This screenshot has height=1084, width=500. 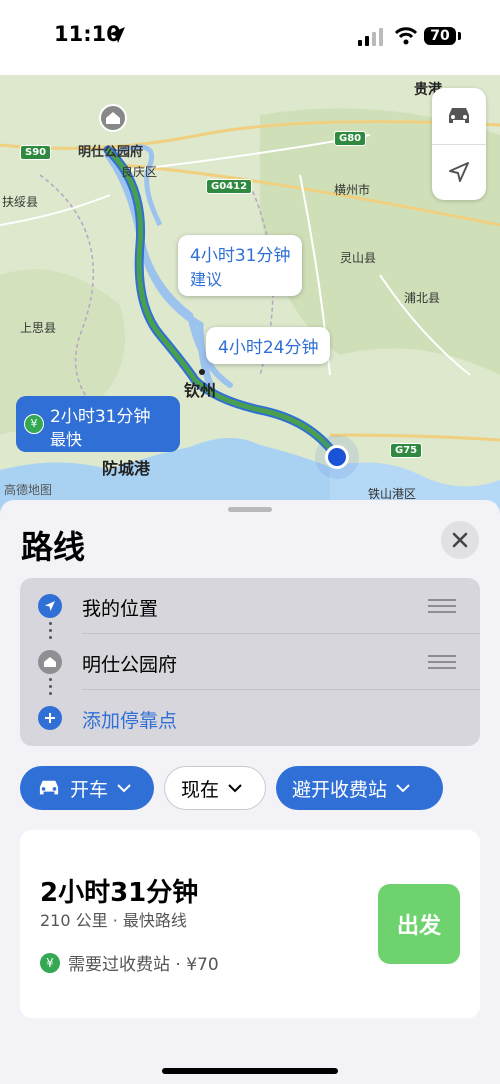 What do you see at coordinates (113, 118) in the screenshot?
I see `destination-house-icon` at bounding box center [113, 118].